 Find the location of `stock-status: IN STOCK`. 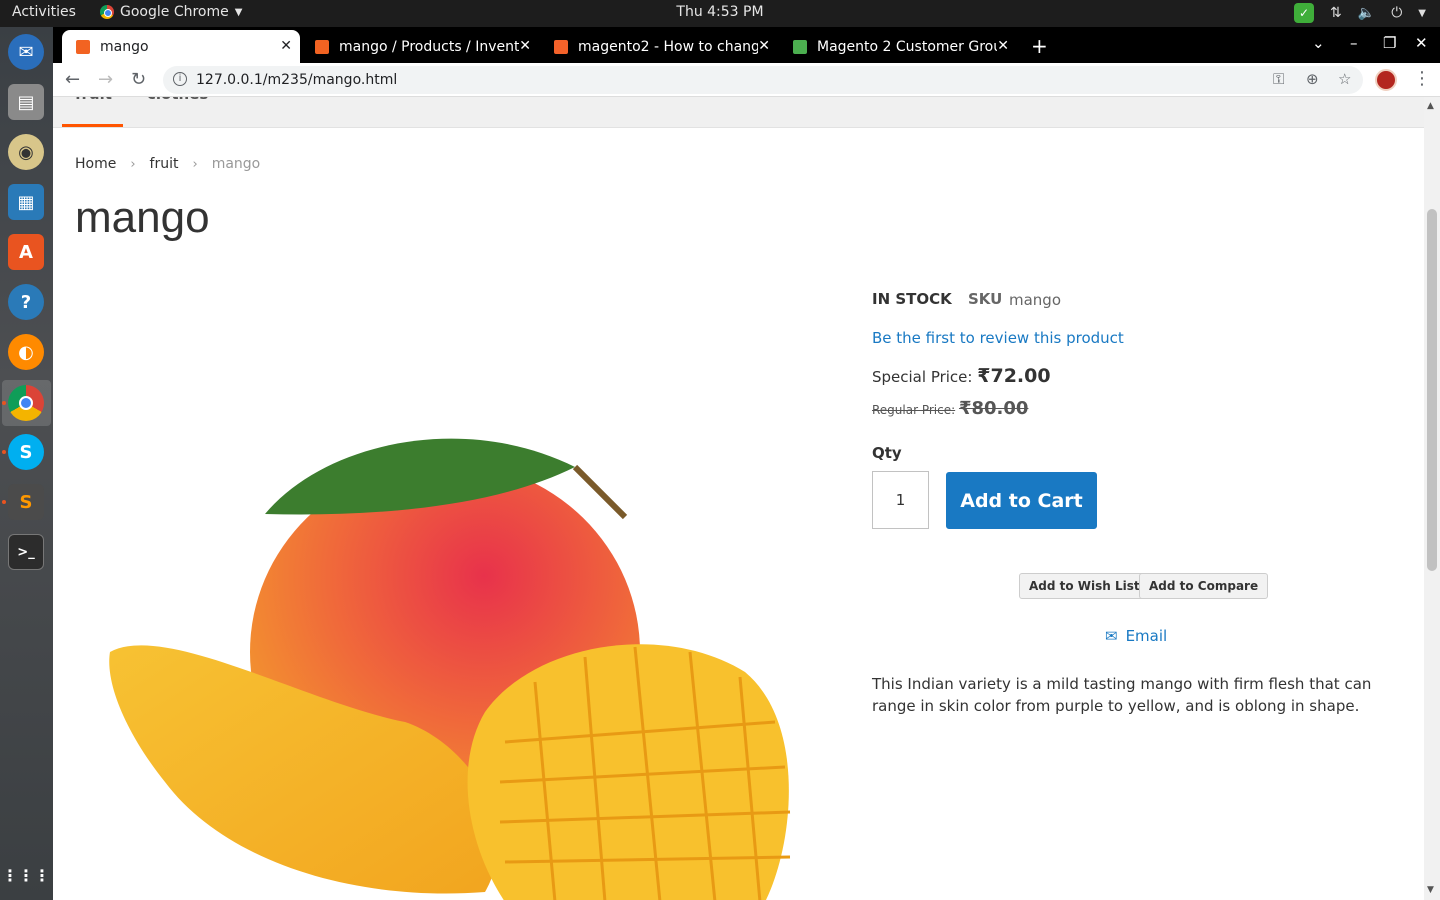

stock-status: IN STOCK is located at coordinates (912, 299).